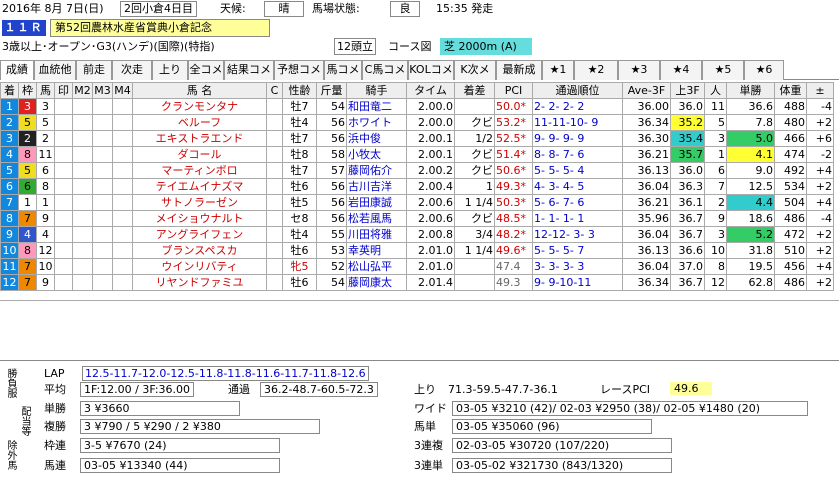  Describe the element at coordinates (750, 266) in the screenshot. I see `cell-tan: 19.5` at that location.